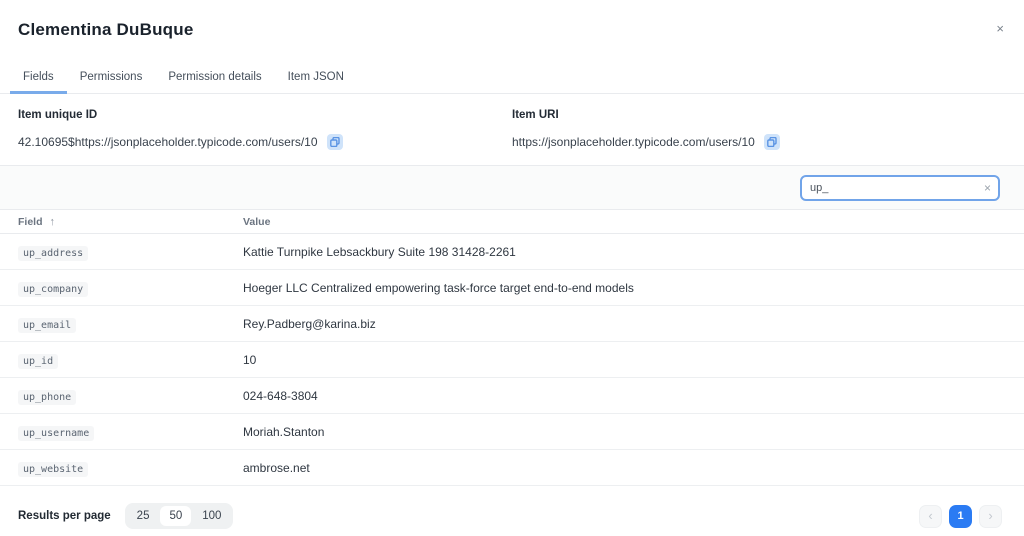 The image size is (1024, 536). Describe the element at coordinates (121, 222) in the screenshot. I see `column-header-field: Field ↑` at that location.